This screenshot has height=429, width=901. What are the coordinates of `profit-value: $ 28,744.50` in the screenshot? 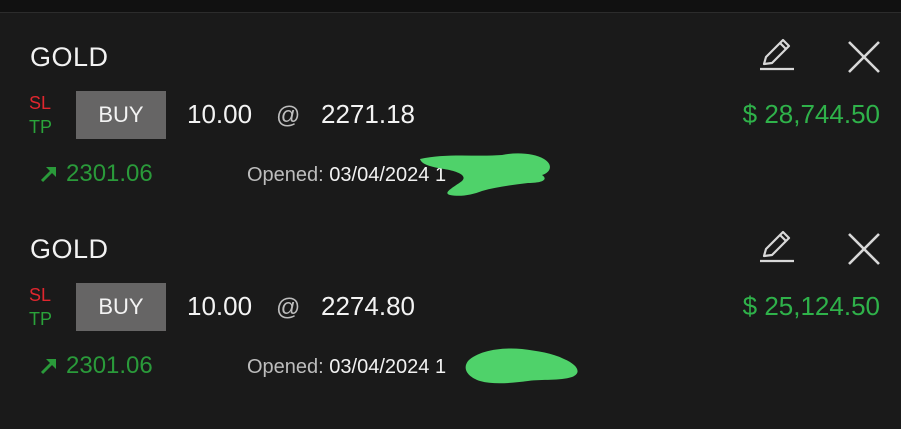 It's located at (811, 114).